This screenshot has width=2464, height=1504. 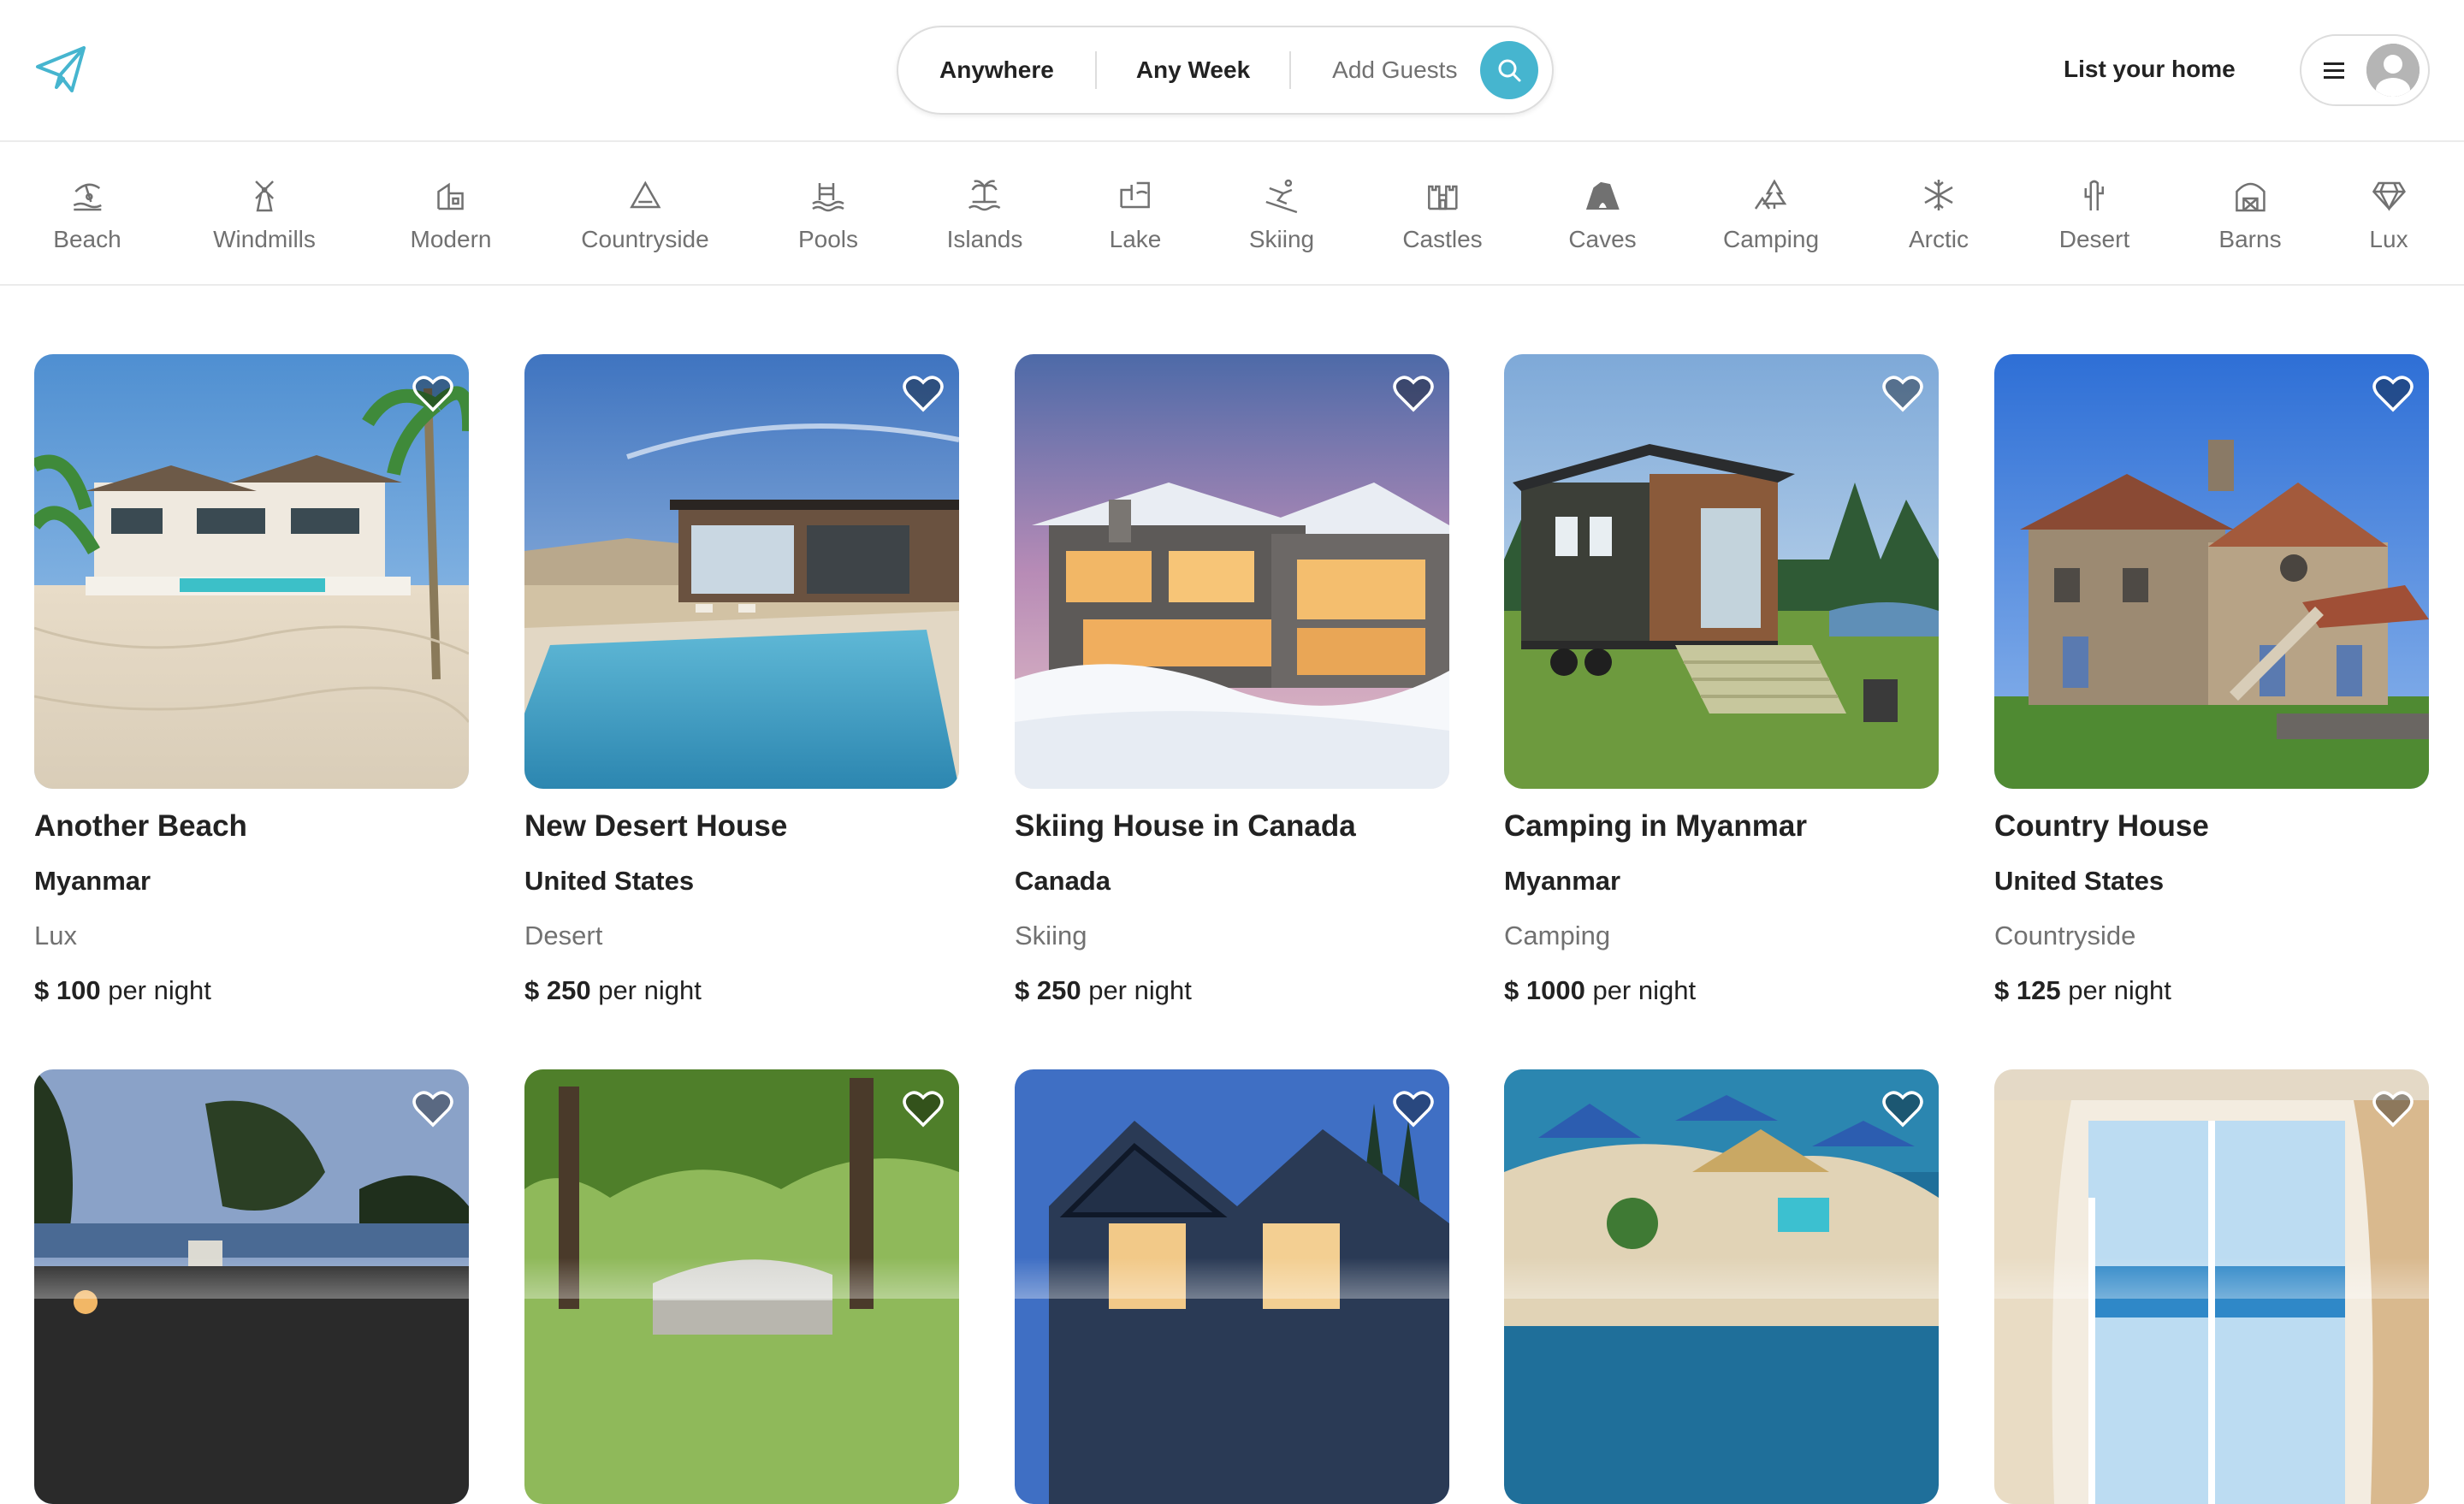 What do you see at coordinates (2389, 196) in the screenshot?
I see `diamond-icon` at bounding box center [2389, 196].